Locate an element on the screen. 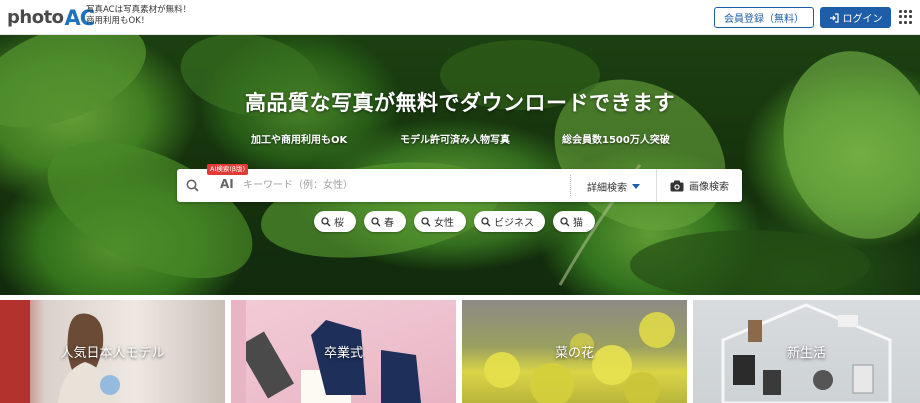 This screenshot has width=920, height=403. keyword-chip: ビジネス is located at coordinates (509, 221).